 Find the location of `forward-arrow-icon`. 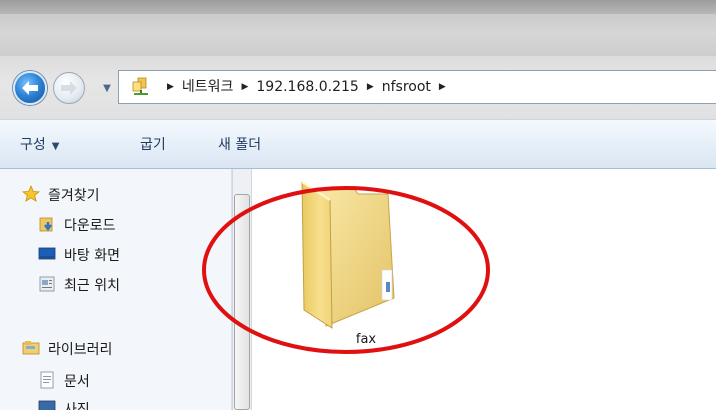

forward-arrow-icon is located at coordinates (69, 88).